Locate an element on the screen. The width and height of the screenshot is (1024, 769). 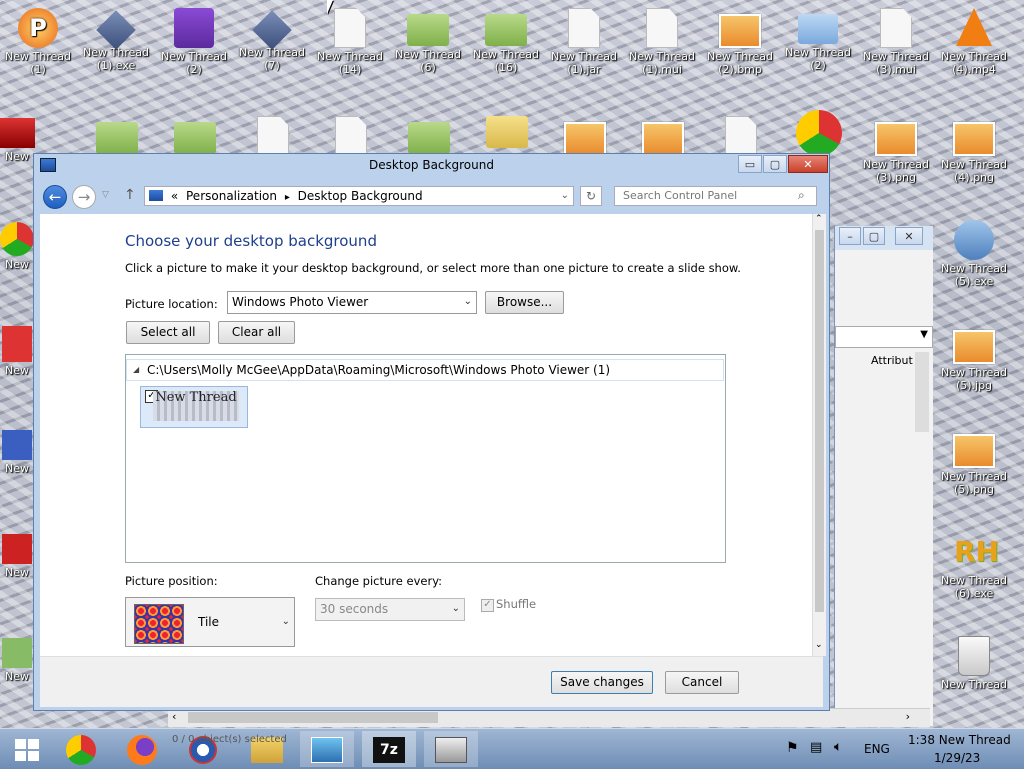
volume-icon: 🔈︎ is located at coordinates (838, 747).